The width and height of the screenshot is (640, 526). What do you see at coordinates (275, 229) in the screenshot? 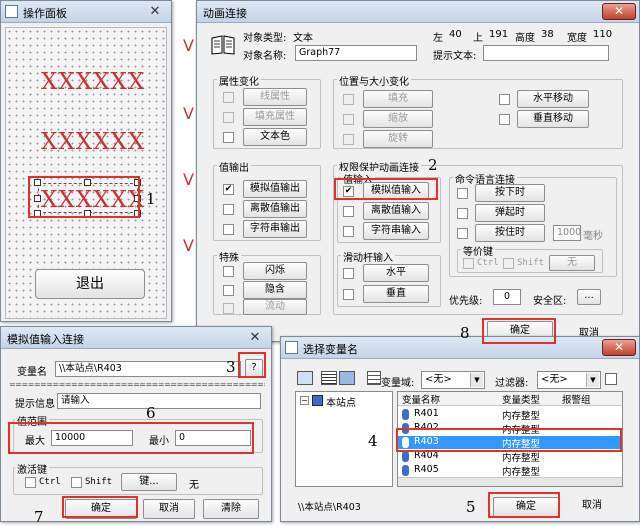
I see `string-out-button: 字符串输出` at bounding box center [275, 229].